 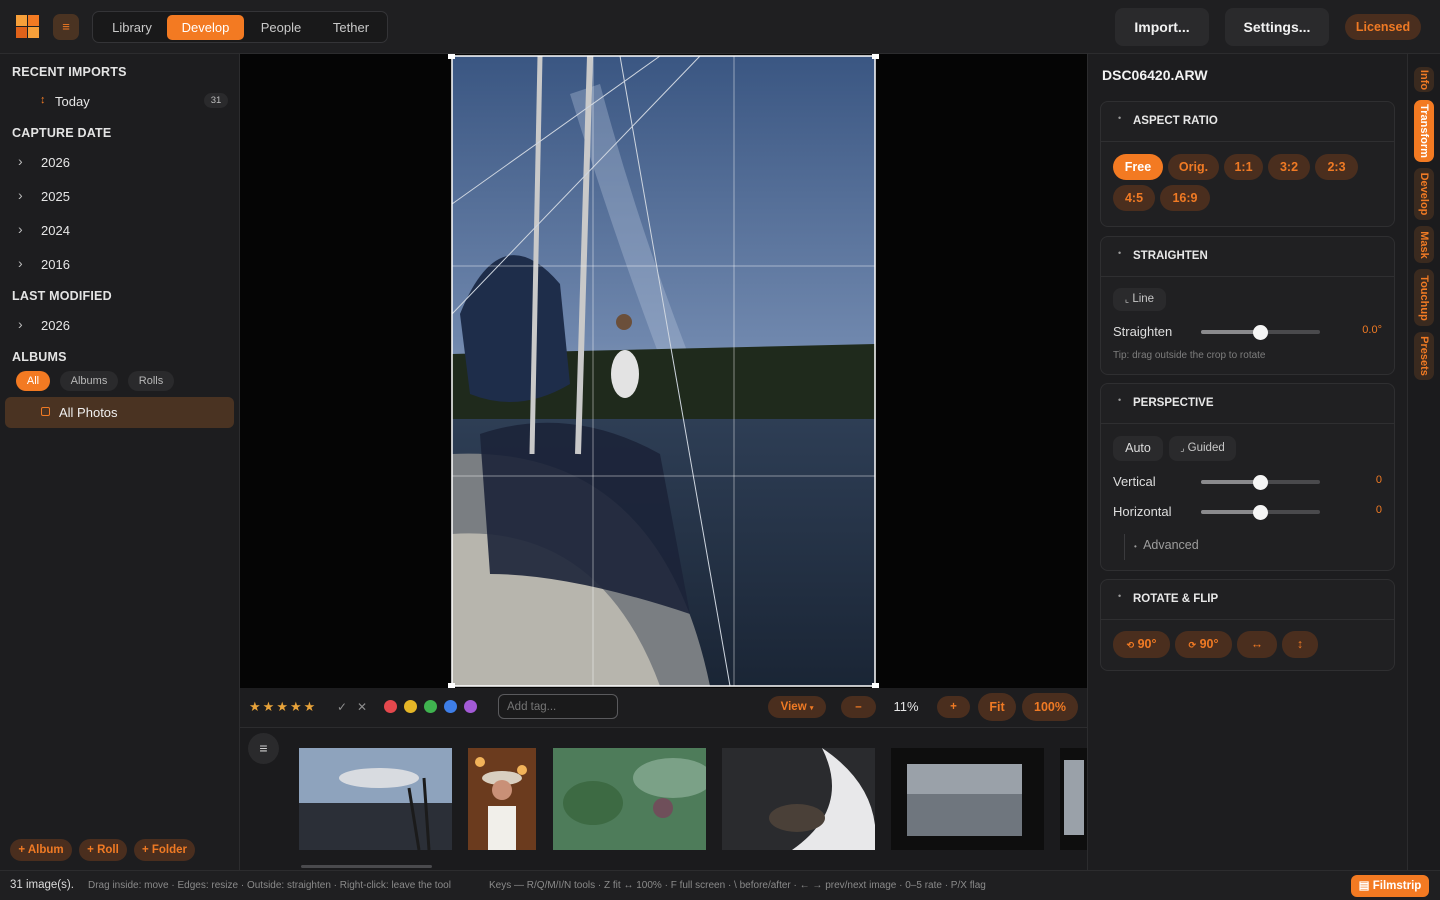 What do you see at coordinates (1383, 27) in the screenshot?
I see `license-badge: Licensed` at bounding box center [1383, 27].